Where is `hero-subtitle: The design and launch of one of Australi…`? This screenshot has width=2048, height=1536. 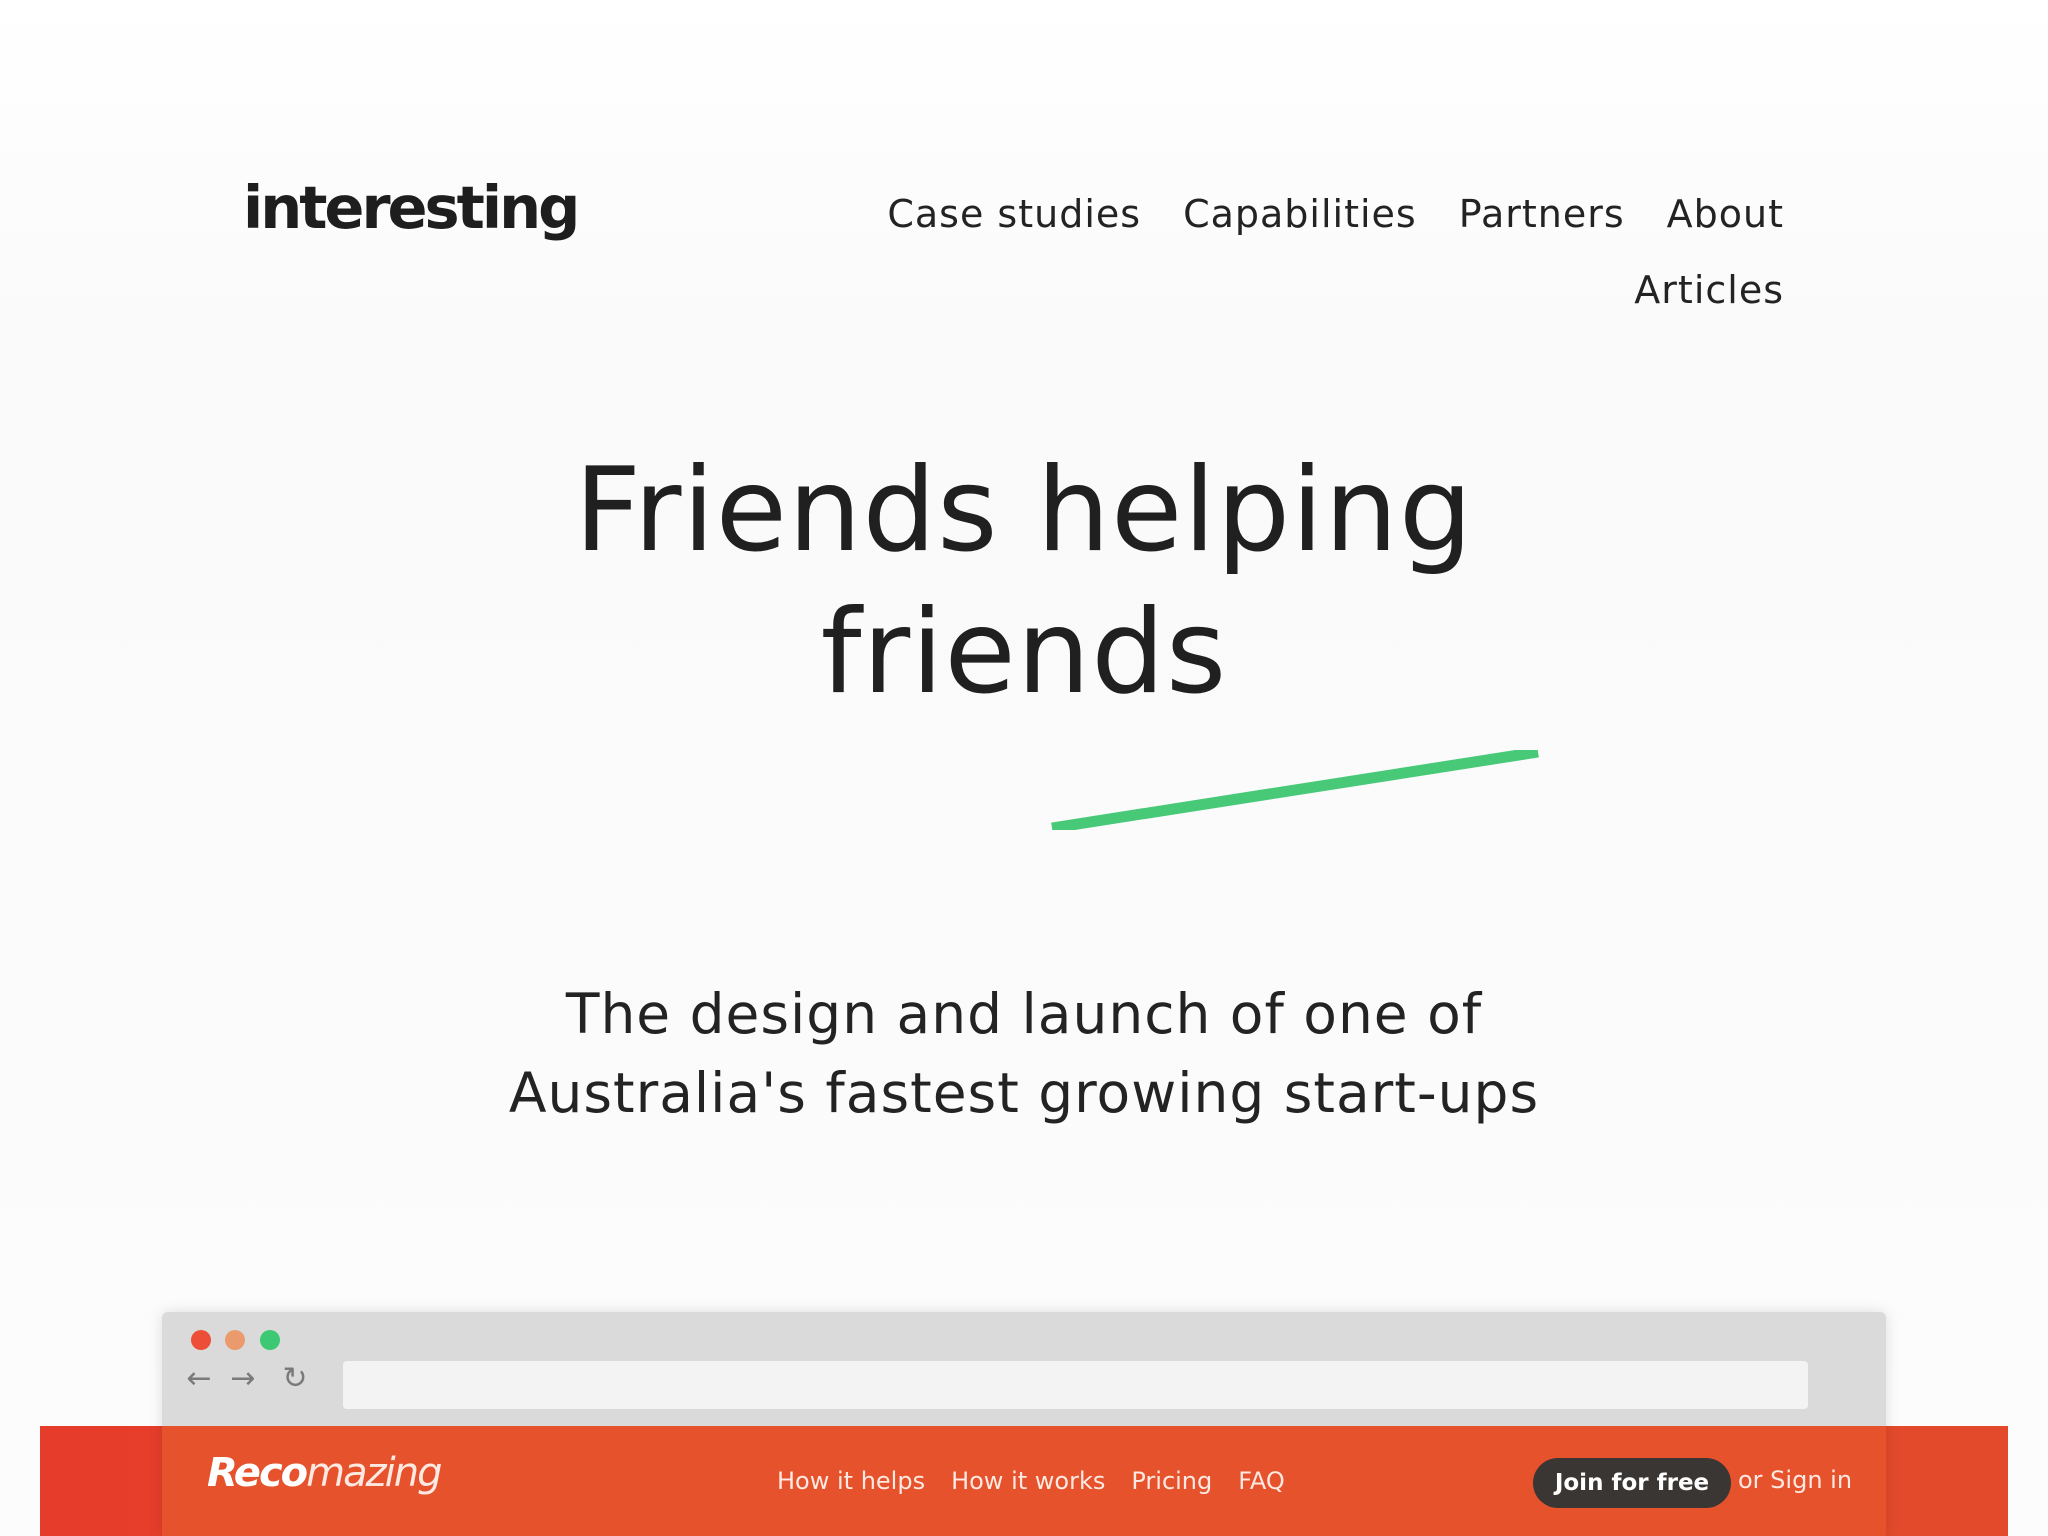 hero-subtitle: The design and launch of one of Australi… is located at coordinates (1024, 1054).